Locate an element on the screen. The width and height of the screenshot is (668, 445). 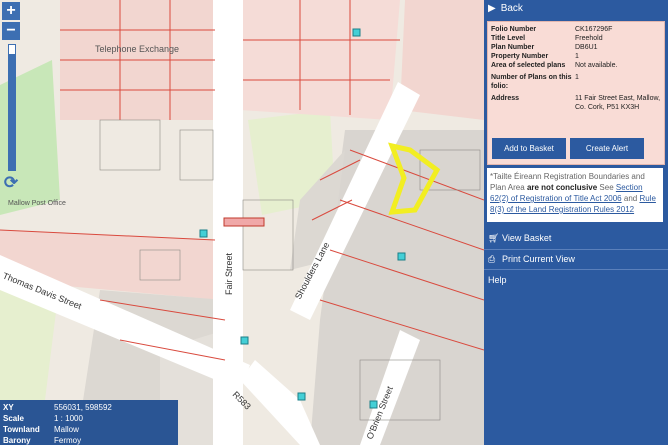
zoom-out-button: − is located at coordinates (11, 31).